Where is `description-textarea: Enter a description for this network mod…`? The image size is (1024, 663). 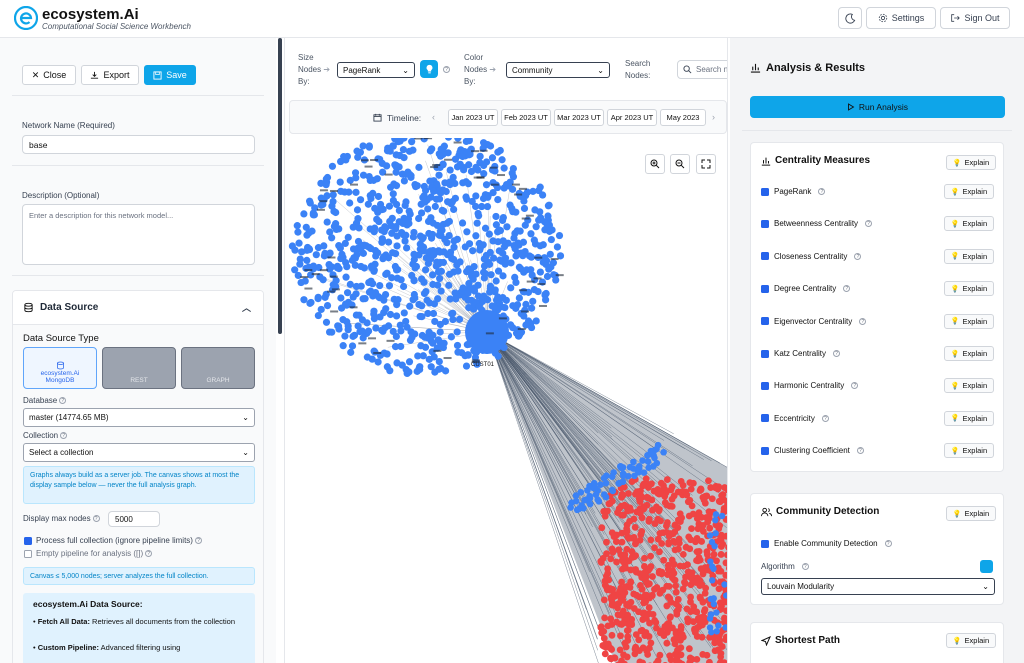
description-textarea: Enter a description for this network mod… is located at coordinates (138, 234).